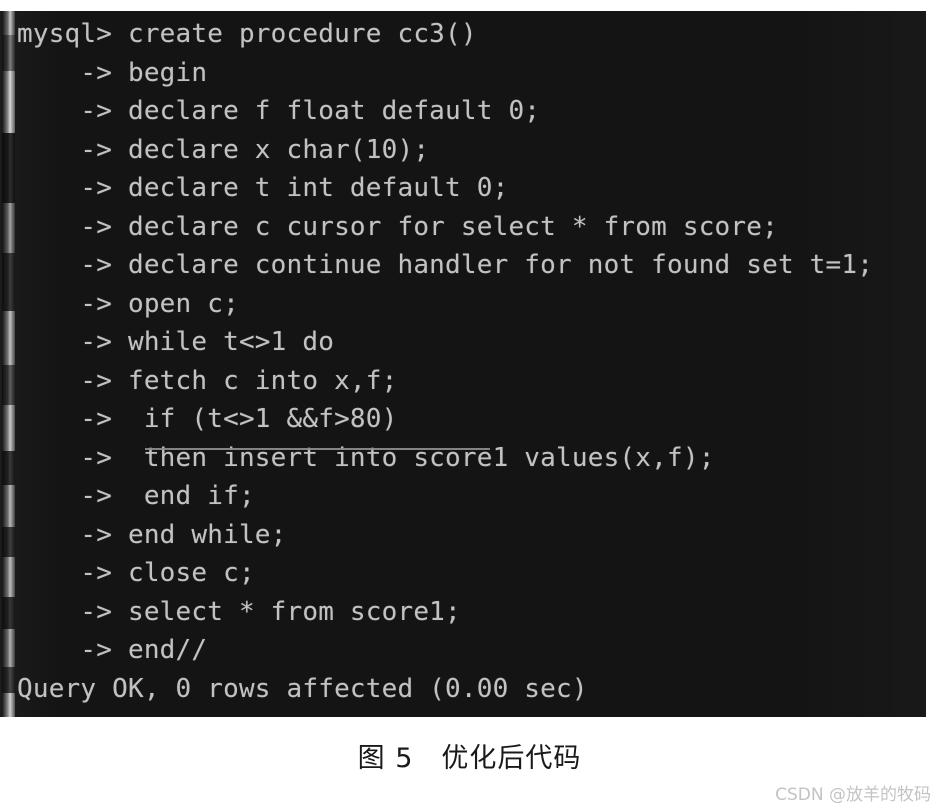 The width and height of the screenshot is (939, 806). Describe the element at coordinates (469, 758) in the screenshot. I see `figure-caption: 图 5 优化后代码` at that location.